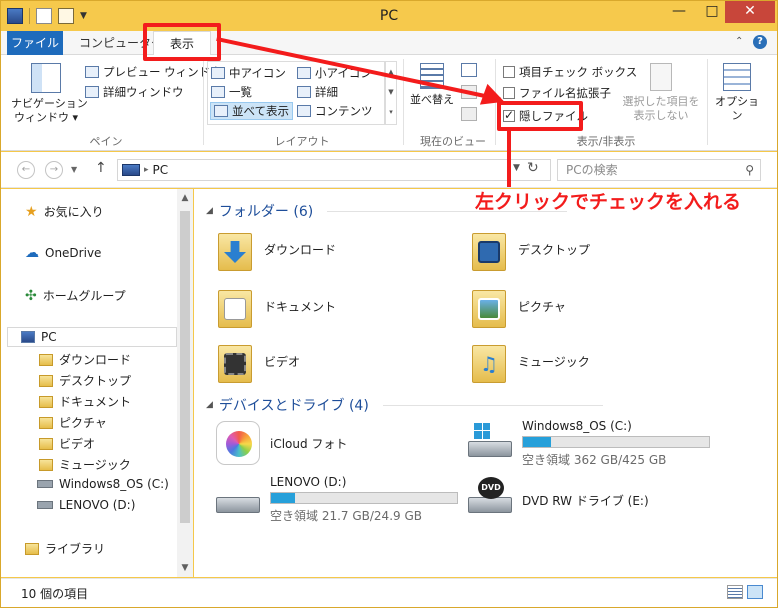  I want to click on item-checkbox-option: 項目チェック ボックス, so click(570, 72).